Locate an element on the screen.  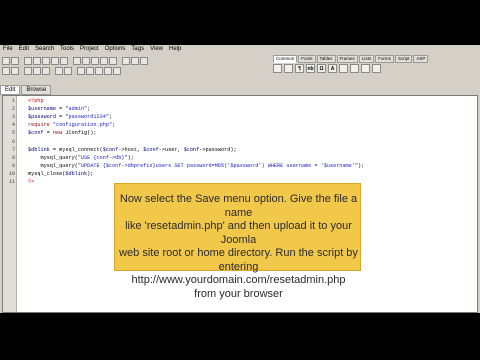
code-line: ?> is located at coordinates (31, 182).